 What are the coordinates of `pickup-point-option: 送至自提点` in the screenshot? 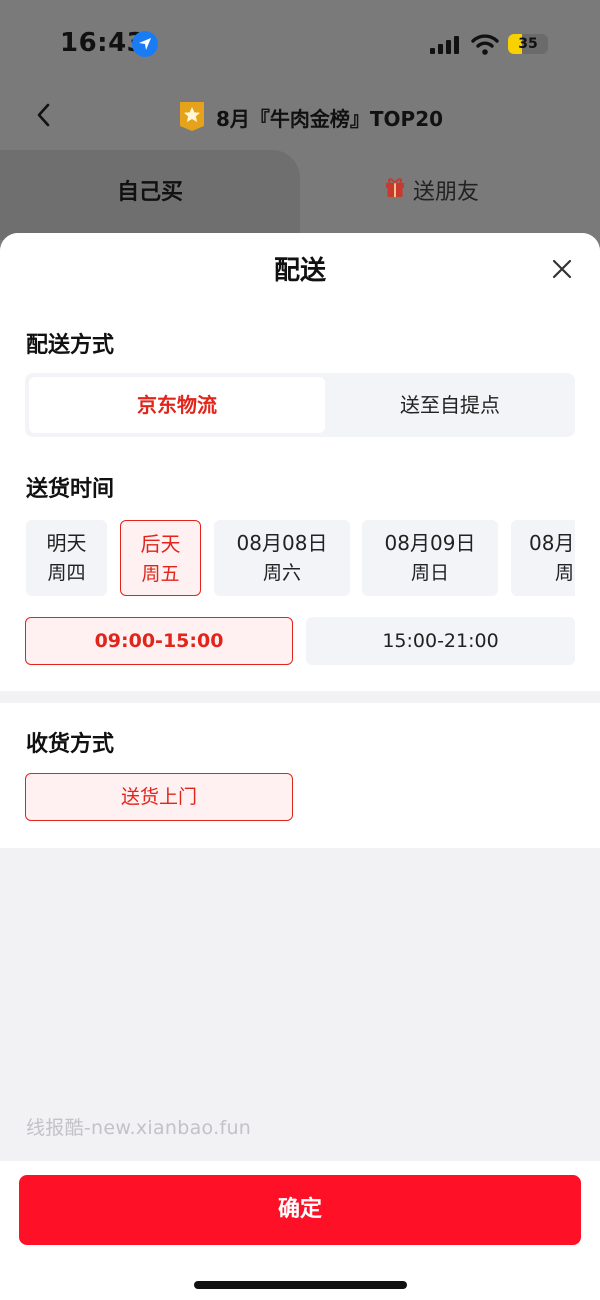 It's located at (450, 405).